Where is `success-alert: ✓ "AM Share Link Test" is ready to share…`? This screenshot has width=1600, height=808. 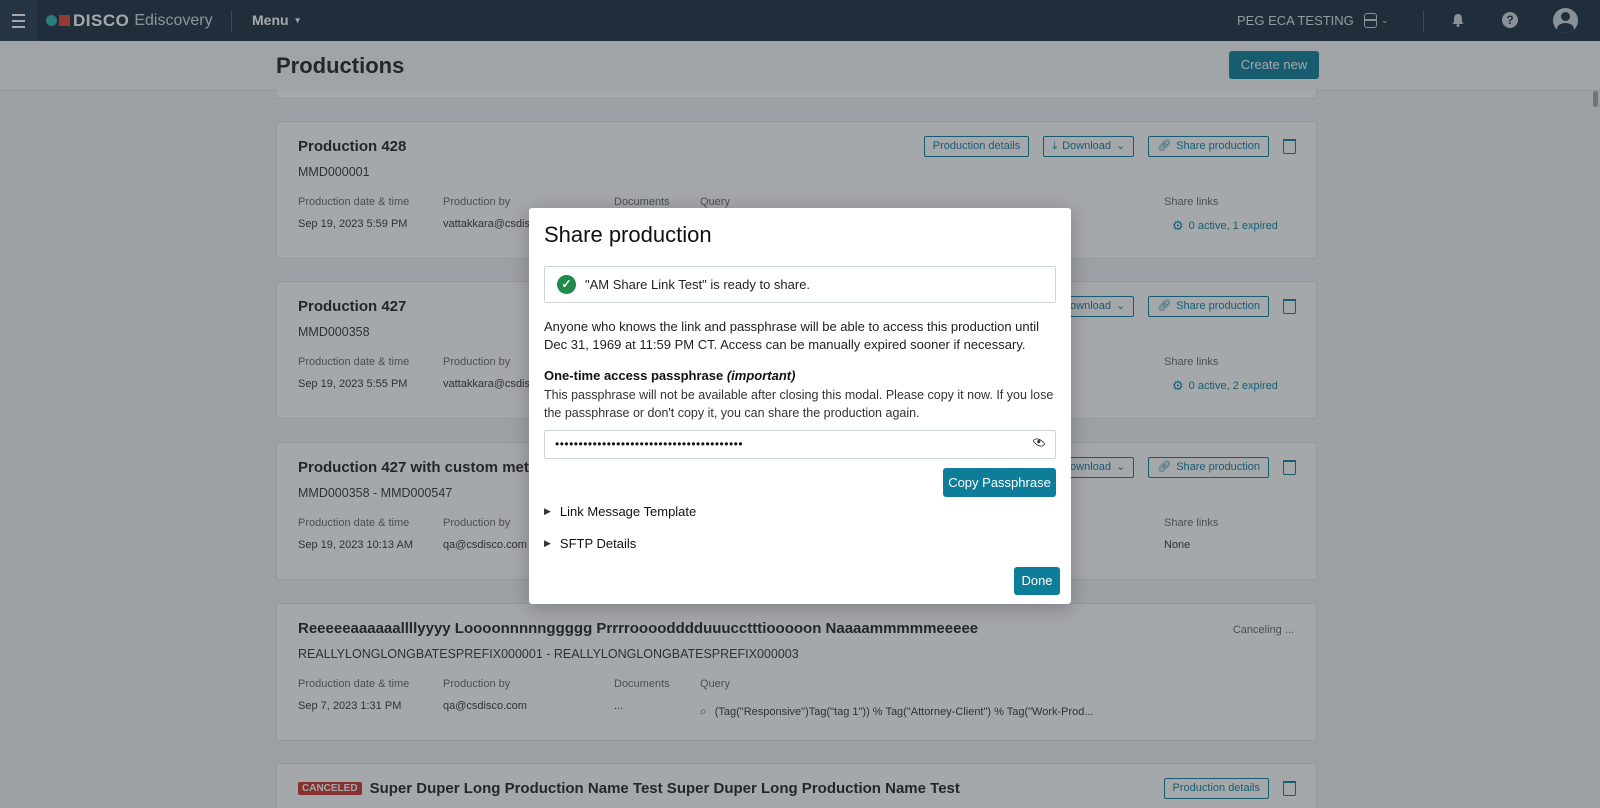 success-alert: ✓ "AM Share Link Test" is ready to share… is located at coordinates (800, 284).